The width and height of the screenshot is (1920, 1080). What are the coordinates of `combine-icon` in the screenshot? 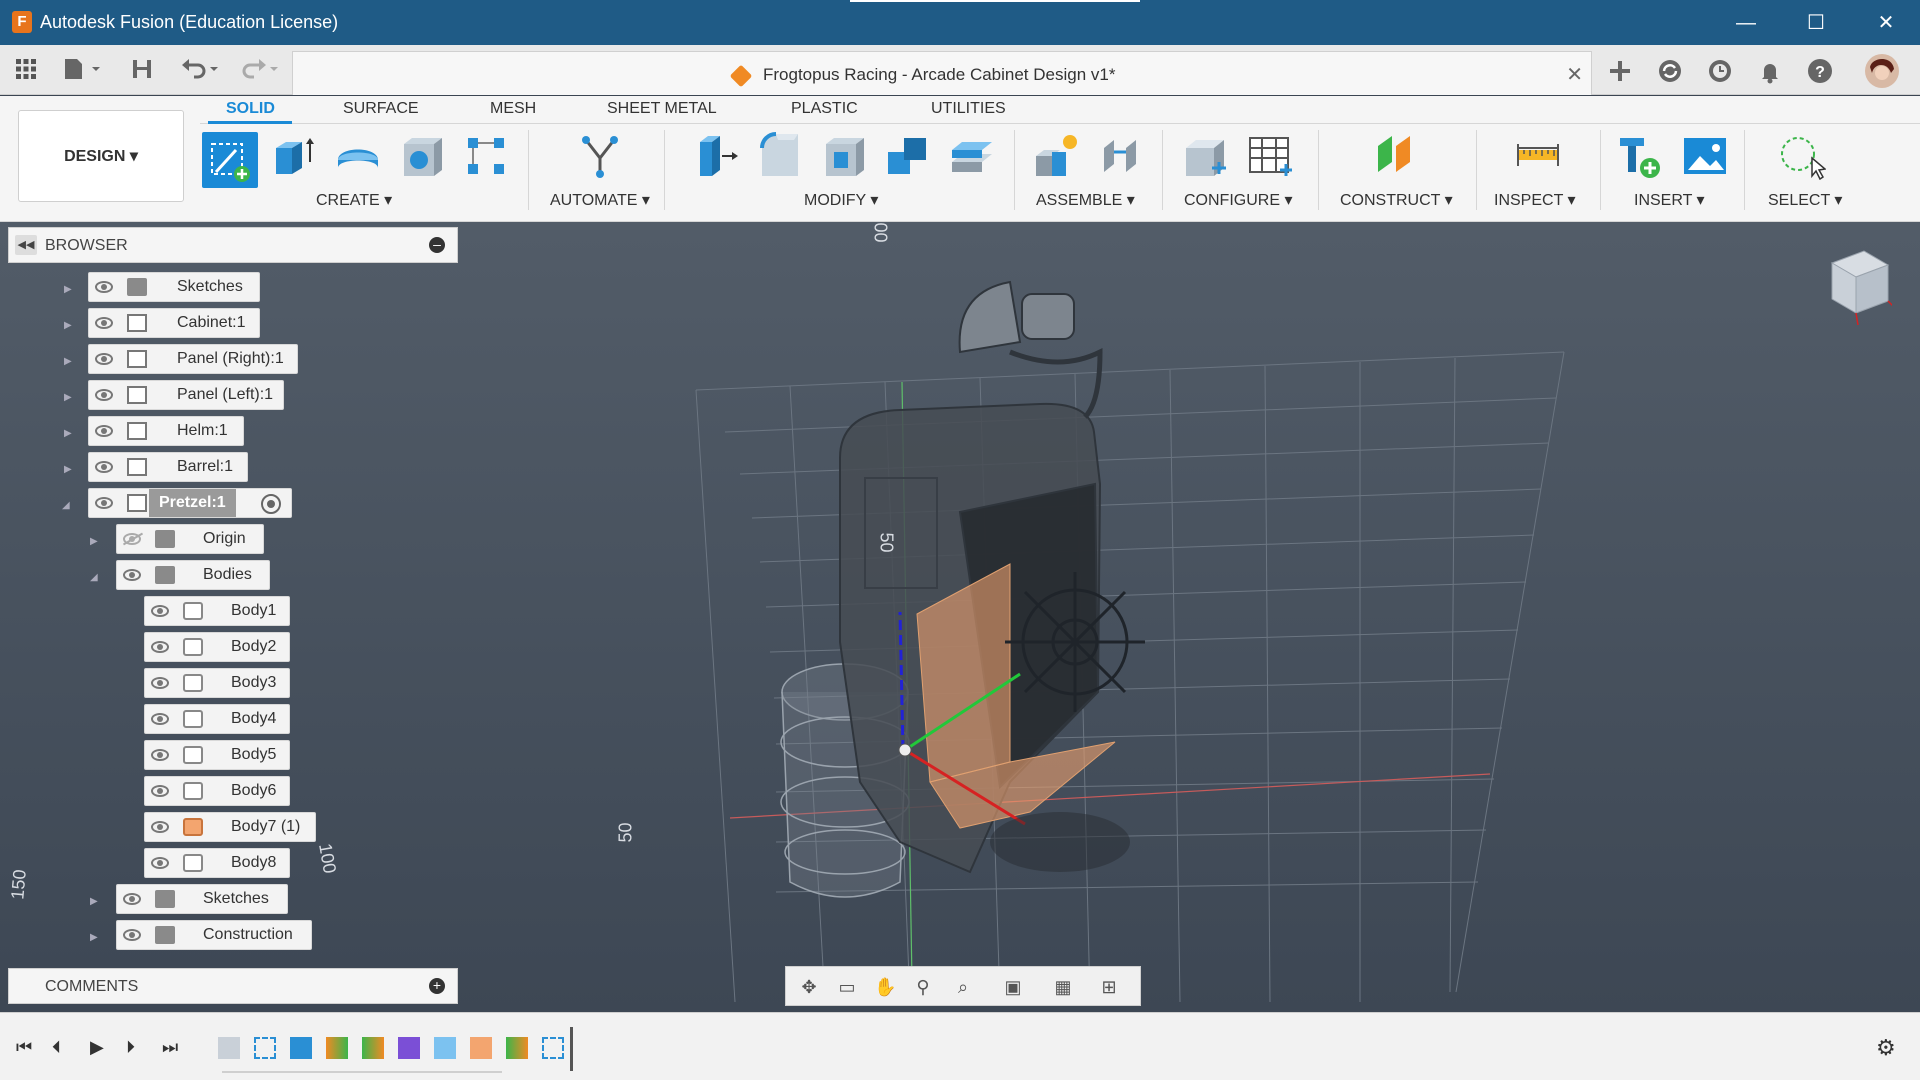 It's located at (908, 156).